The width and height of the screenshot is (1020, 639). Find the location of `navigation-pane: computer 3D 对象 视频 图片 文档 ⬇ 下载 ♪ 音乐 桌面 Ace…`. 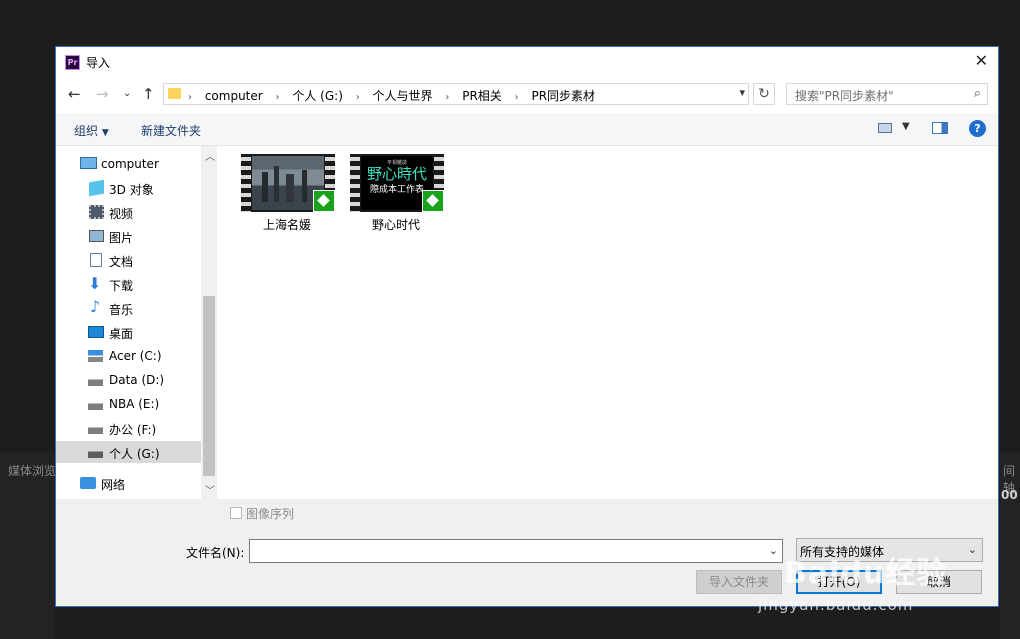

navigation-pane: computer 3D 对象 视频 图片 文档 ⬇ 下载 ♪ 音乐 桌面 Ace… is located at coordinates (136, 322).